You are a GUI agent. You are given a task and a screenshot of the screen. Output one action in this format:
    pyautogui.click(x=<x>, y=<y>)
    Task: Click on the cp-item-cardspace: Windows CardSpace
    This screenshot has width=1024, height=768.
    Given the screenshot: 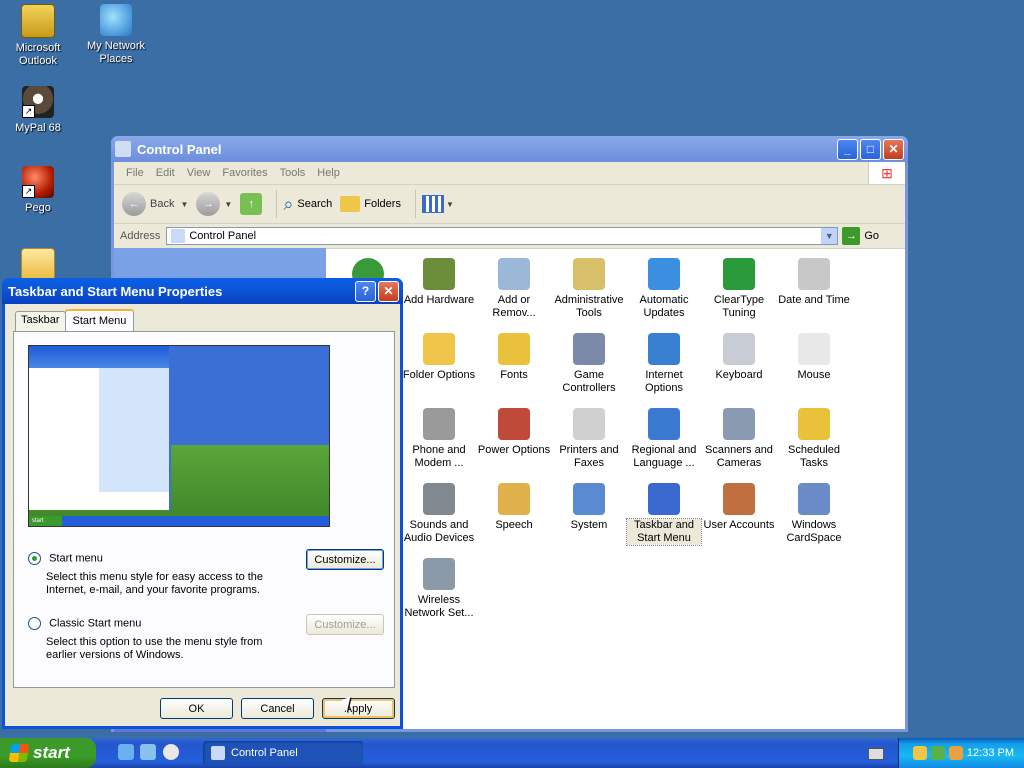 What is the action you would take?
    pyautogui.click(x=814, y=514)
    